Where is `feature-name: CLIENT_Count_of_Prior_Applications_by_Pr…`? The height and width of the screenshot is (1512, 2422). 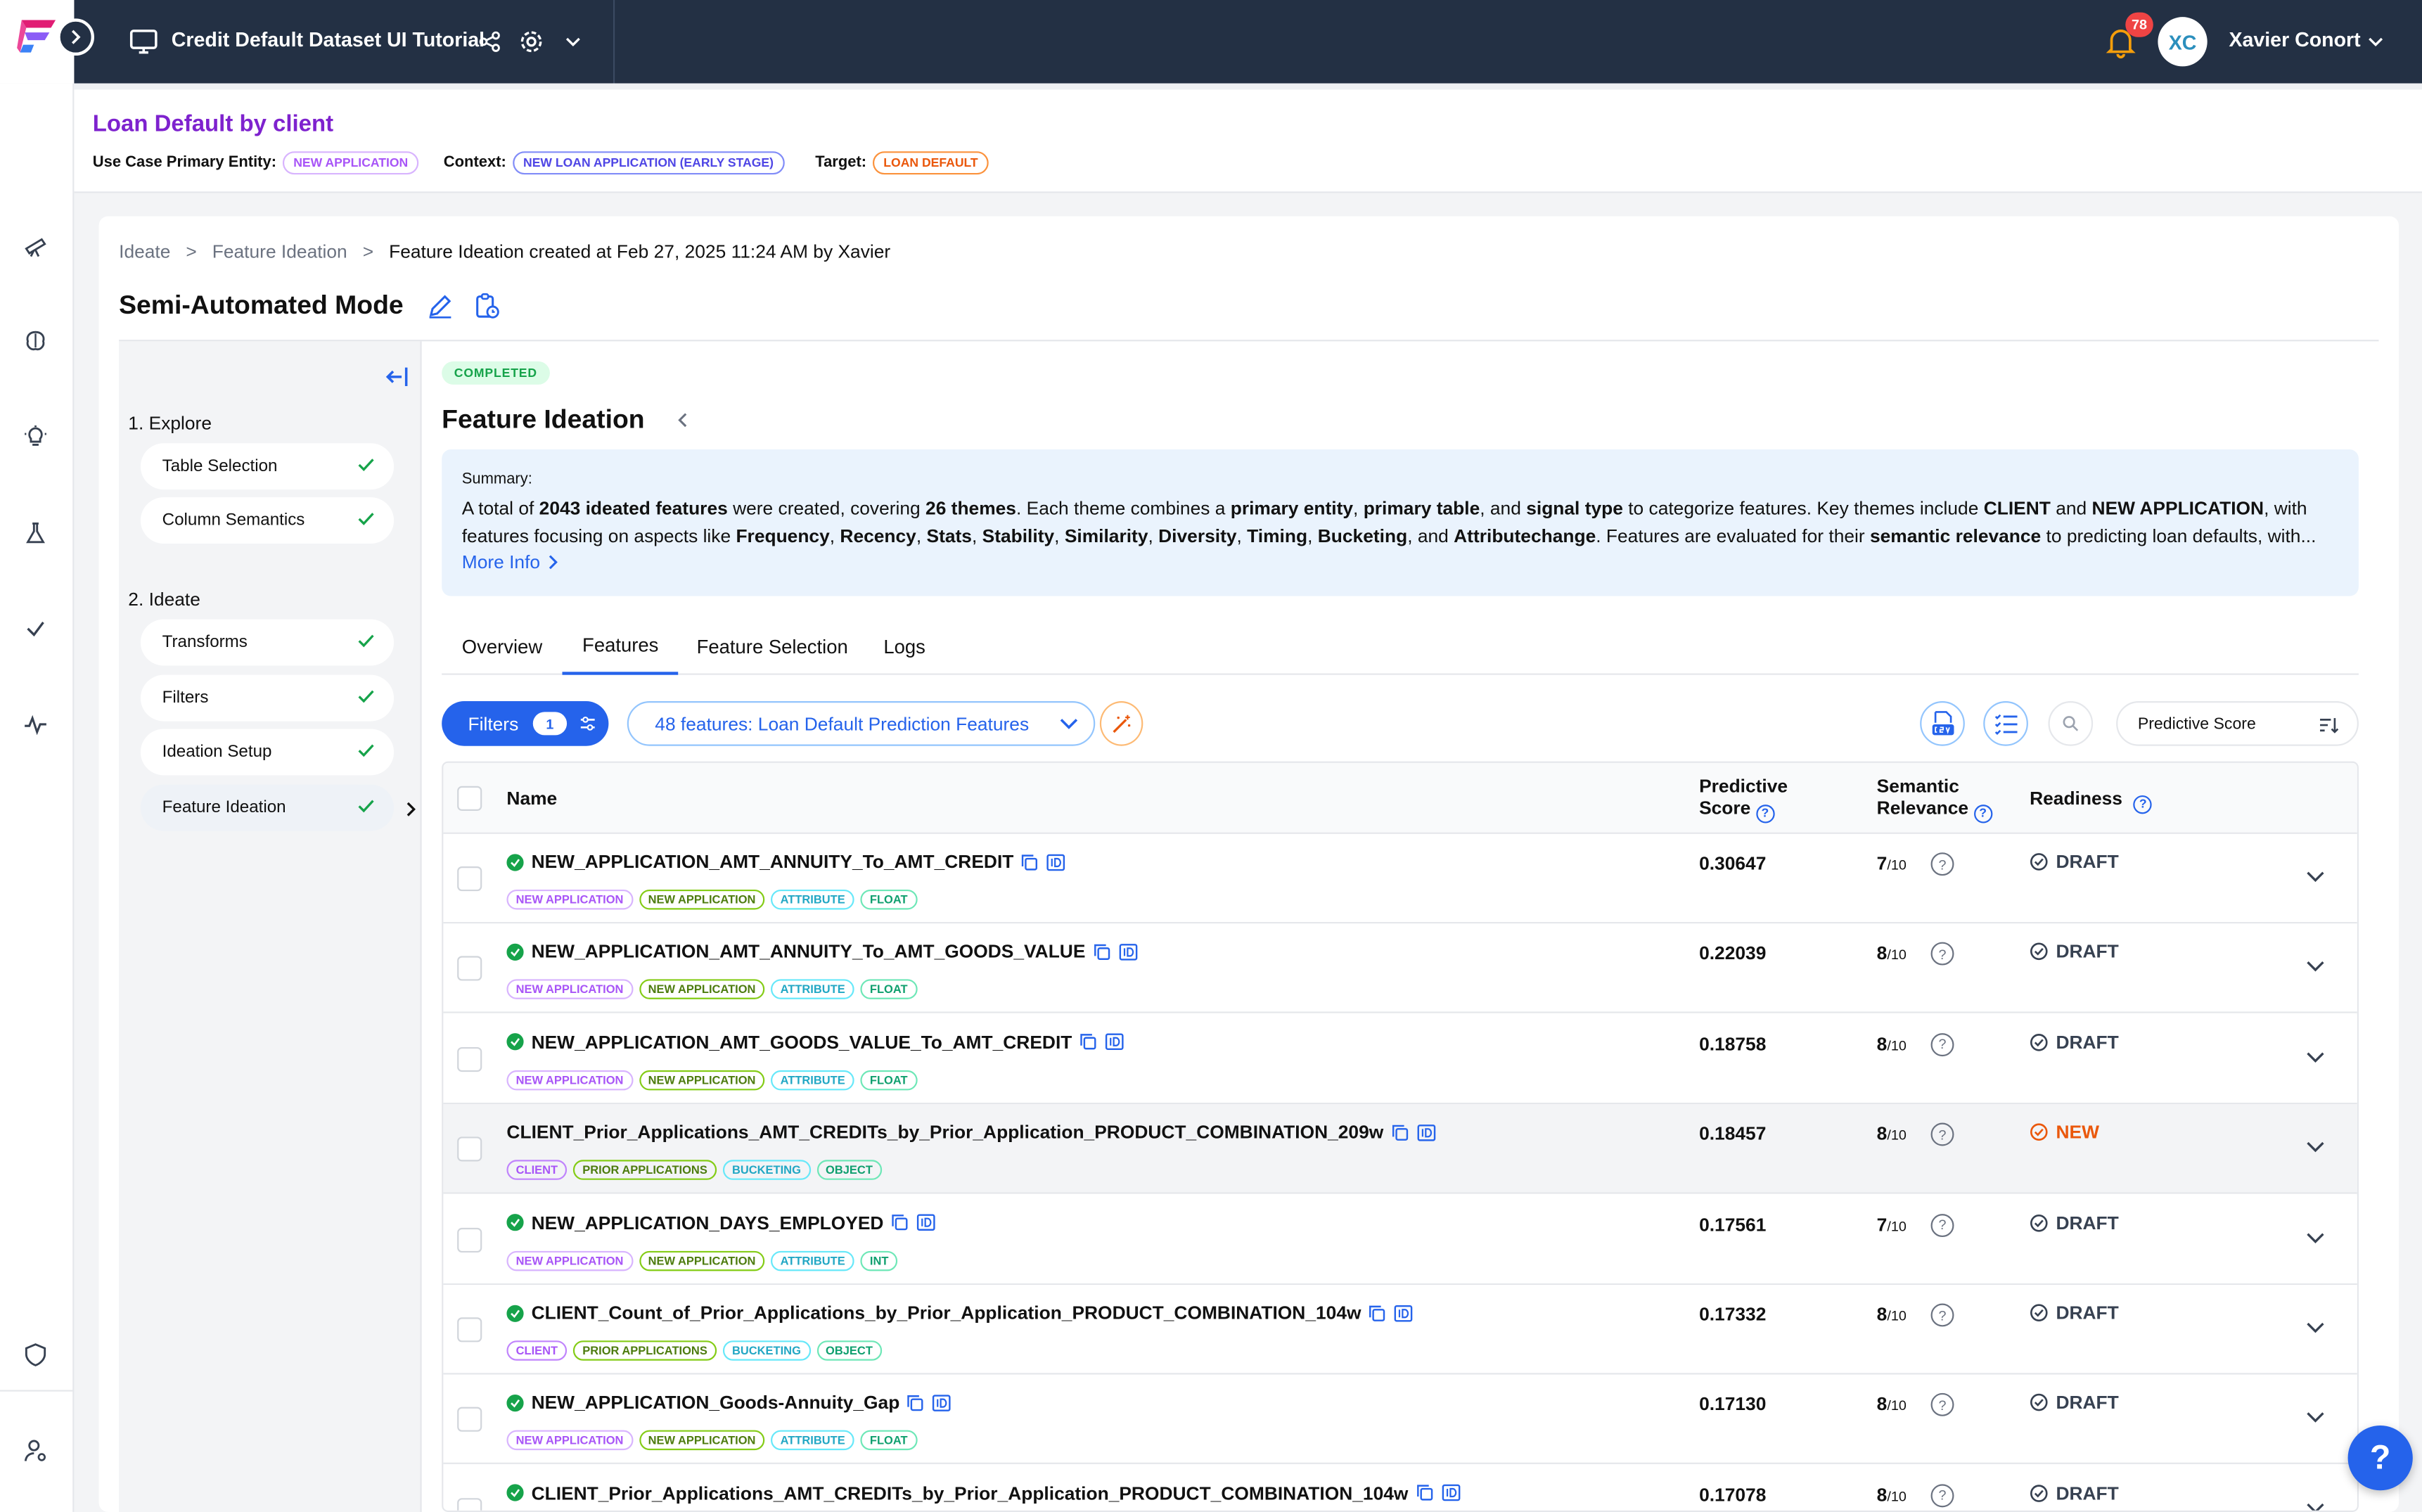 feature-name: CLIENT_Count_of_Prior_Applications_by_Pr… is located at coordinates (960, 1313).